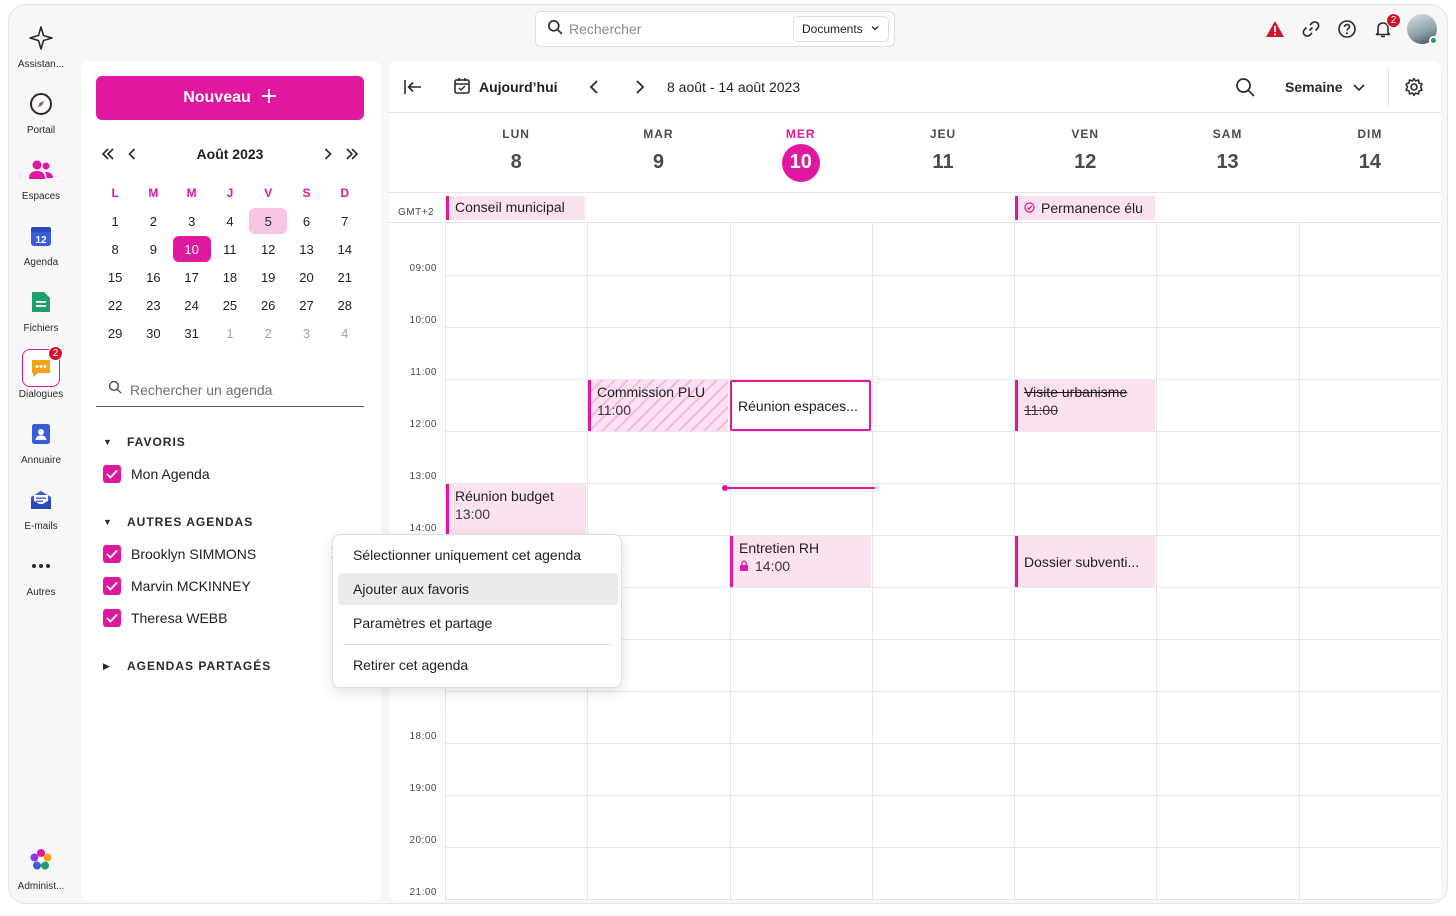  I want to click on mini-day: 7, so click(345, 221).